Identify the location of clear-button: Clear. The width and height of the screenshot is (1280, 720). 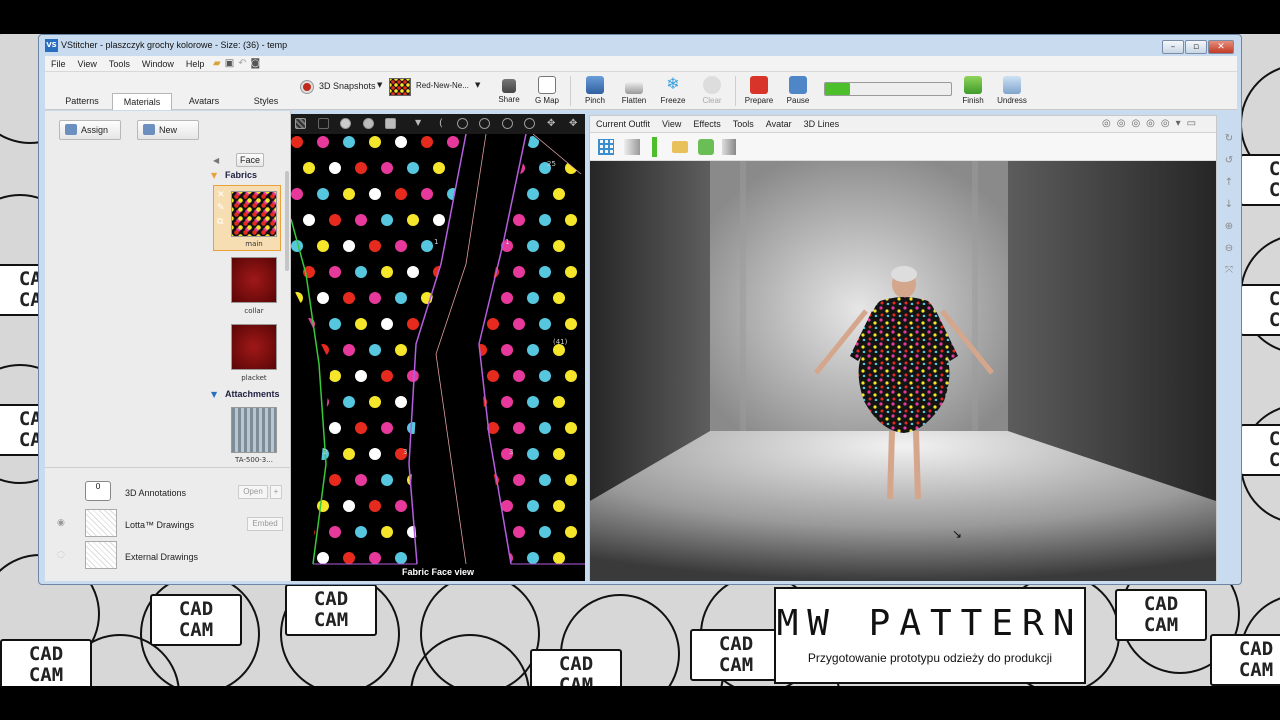
(712, 90).